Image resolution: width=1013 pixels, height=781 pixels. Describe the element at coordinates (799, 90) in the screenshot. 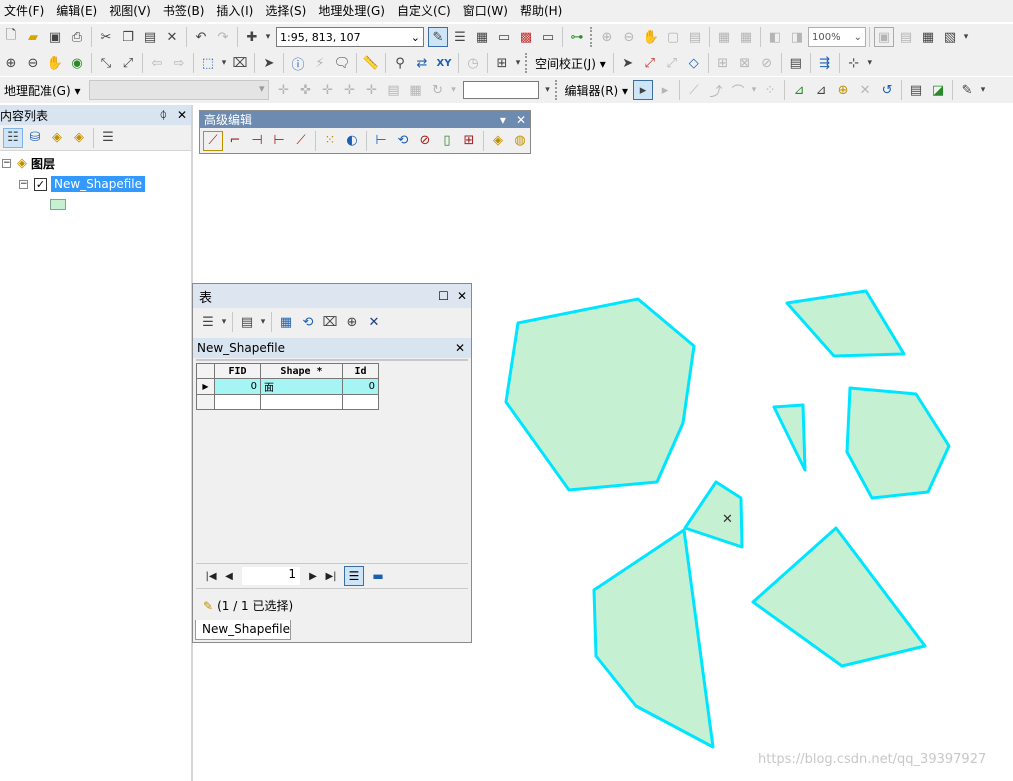

I see `edit-vertices-icon: ⊿` at that location.